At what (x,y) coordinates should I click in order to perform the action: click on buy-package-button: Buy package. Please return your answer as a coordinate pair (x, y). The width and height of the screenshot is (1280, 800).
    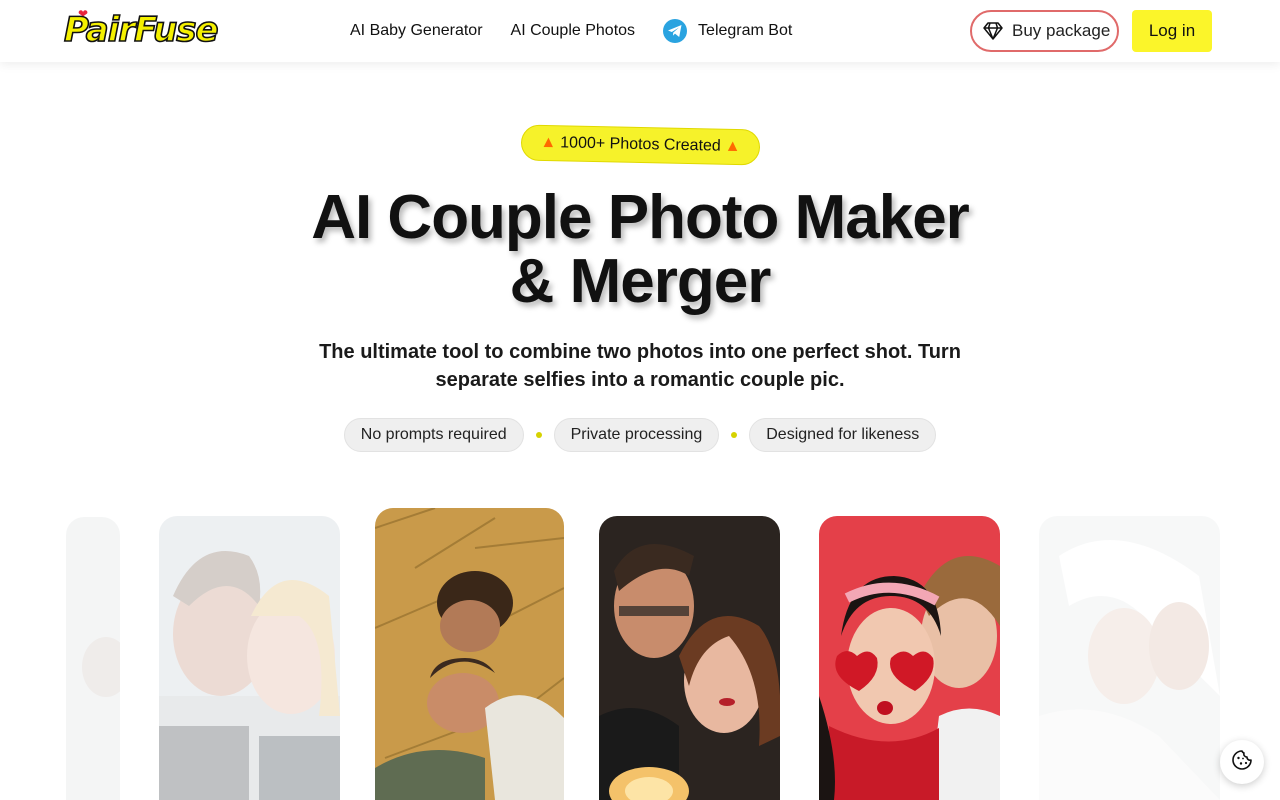
    Looking at the image, I should click on (1044, 31).